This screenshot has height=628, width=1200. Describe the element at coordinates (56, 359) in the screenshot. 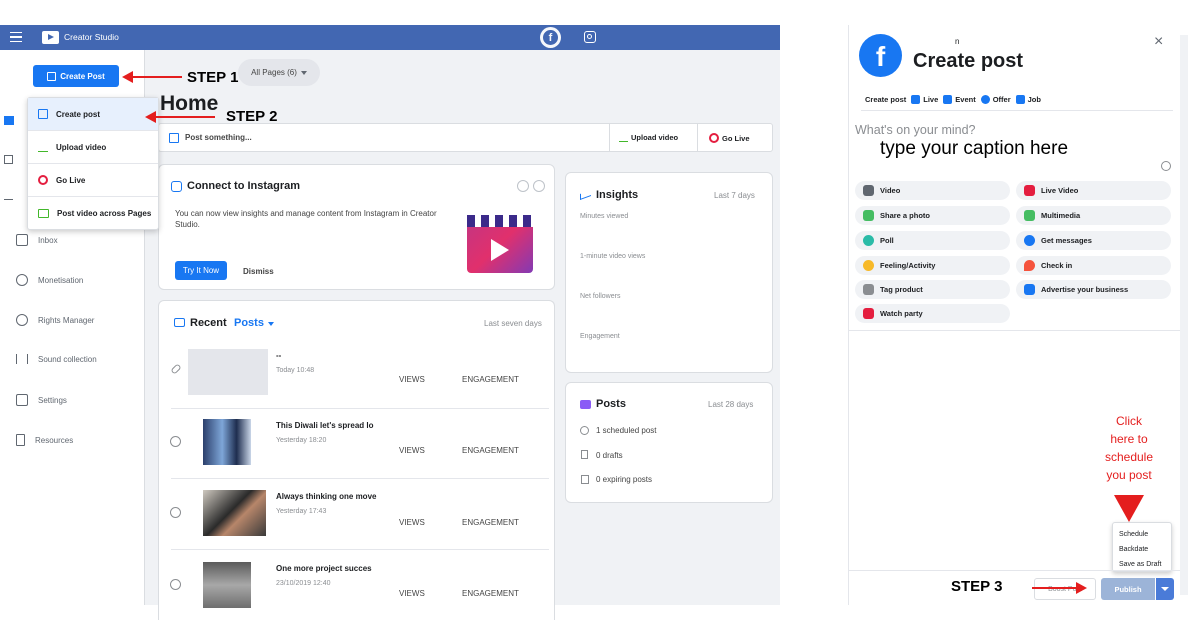

I see `sidebar-item-sound-collection: Sound collection` at that location.